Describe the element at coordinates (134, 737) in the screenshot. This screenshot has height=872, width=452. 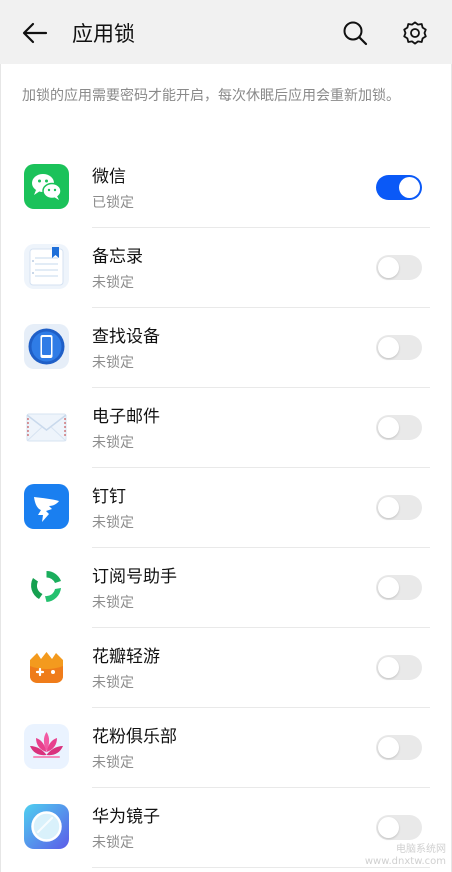
I see `app-name: 花粉俱乐部` at that location.